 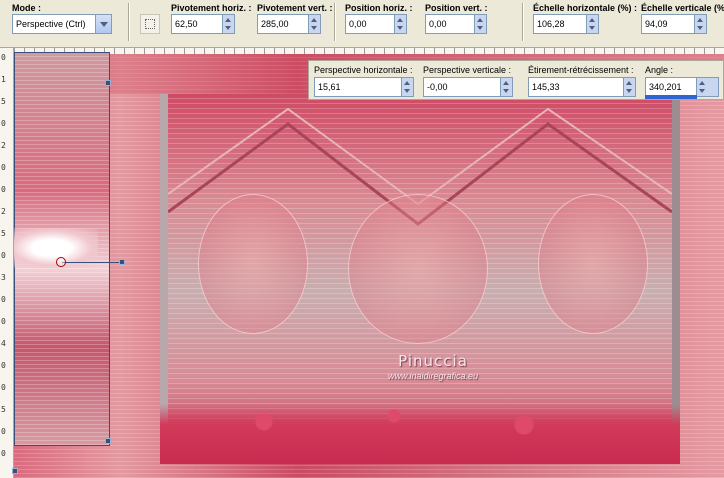 What do you see at coordinates (566, 24) in the screenshot?
I see `scale-h-input: 106,28` at bounding box center [566, 24].